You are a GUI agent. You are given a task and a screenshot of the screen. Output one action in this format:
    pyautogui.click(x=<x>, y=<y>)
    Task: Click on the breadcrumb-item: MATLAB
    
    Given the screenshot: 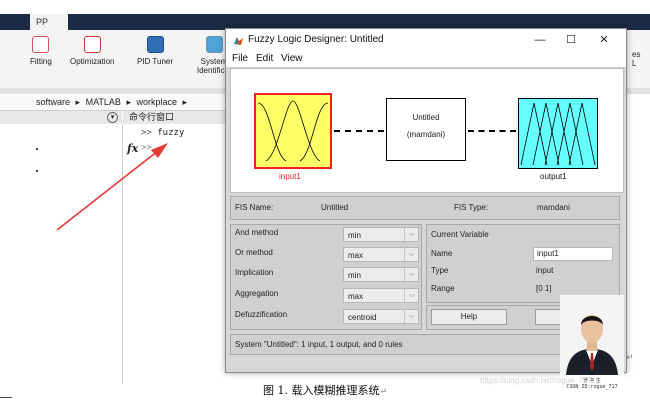 What is the action you would take?
    pyautogui.click(x=103, y=102)
    